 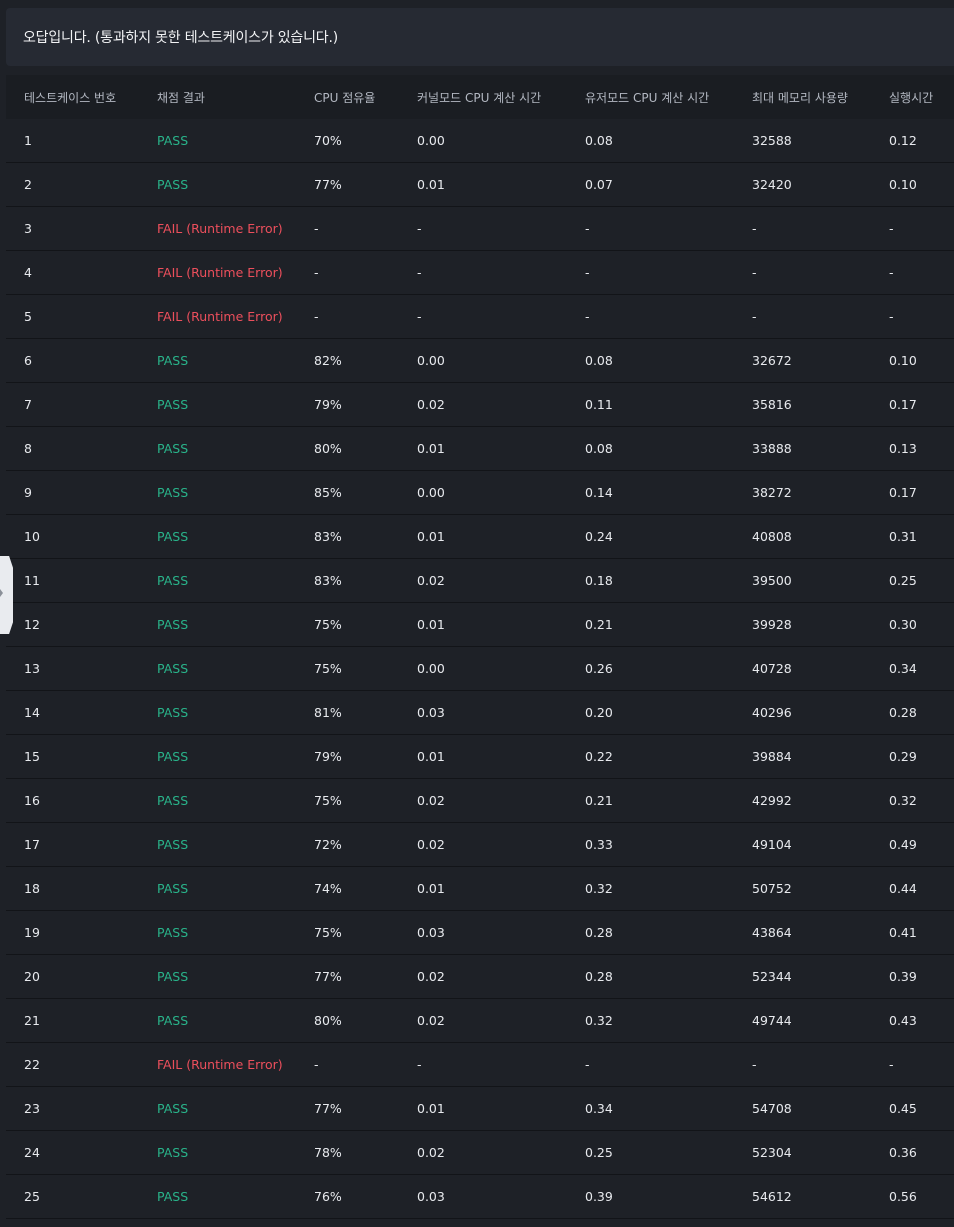 I want to click on cell-max-memory: 39500, so click(x=772, y=580).